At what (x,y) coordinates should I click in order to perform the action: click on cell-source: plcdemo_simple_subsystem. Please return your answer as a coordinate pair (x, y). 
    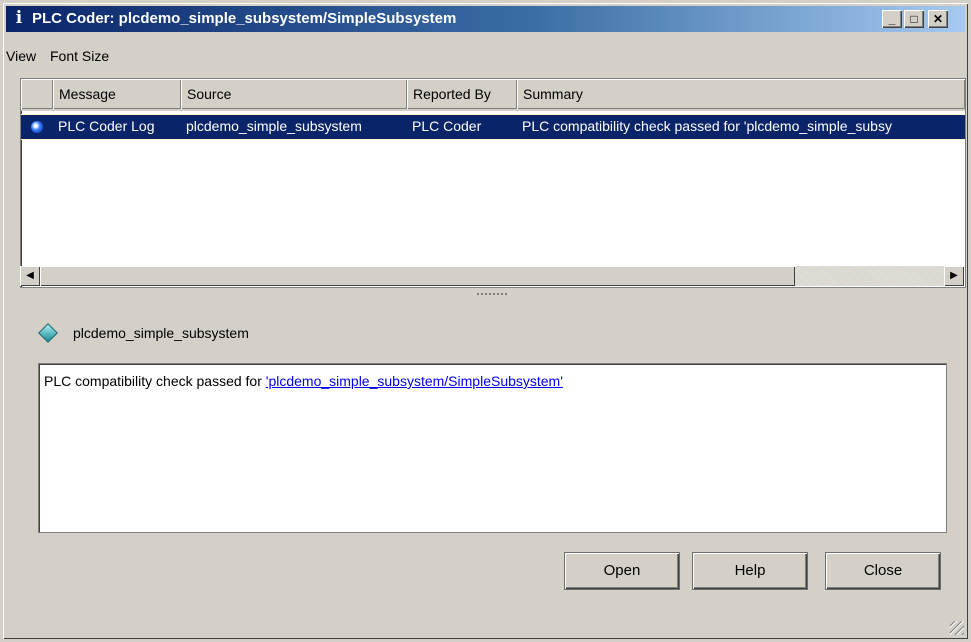
    Looking at the image, I should click on (274, 126).